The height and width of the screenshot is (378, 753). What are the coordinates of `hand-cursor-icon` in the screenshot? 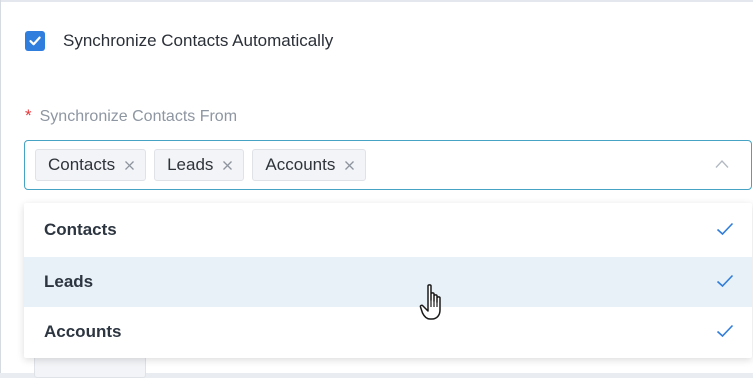 It's located at (430, 302).